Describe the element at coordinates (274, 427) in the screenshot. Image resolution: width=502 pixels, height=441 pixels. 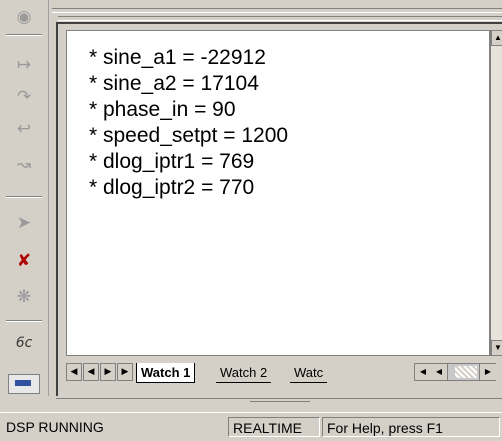
I see `status-mode: REALTIME` at that location.